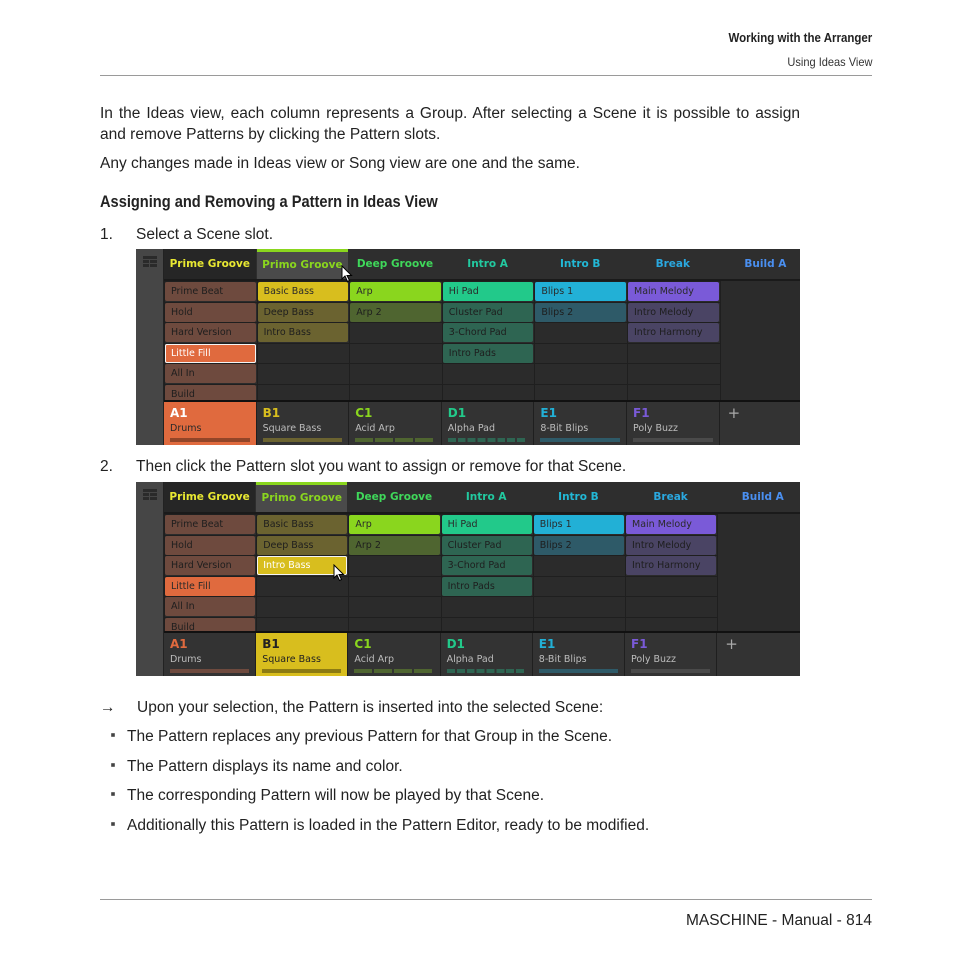  What do you see at coordinates (291, 659) in the screenshot?
I see `group-name: Square Bass` at bounding box center [291, 659].